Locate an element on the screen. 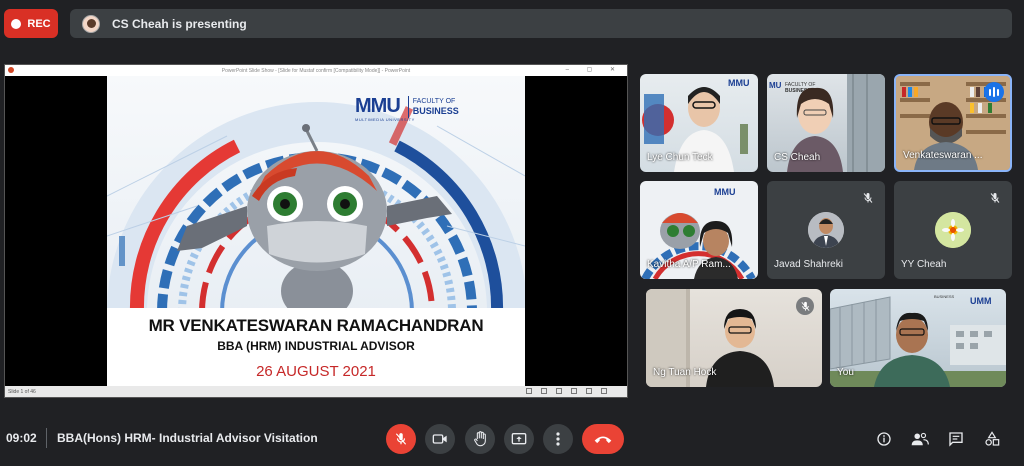 This screenshot has width=1024, height=466. record-dot-icon is located at coordinates (16, 23).